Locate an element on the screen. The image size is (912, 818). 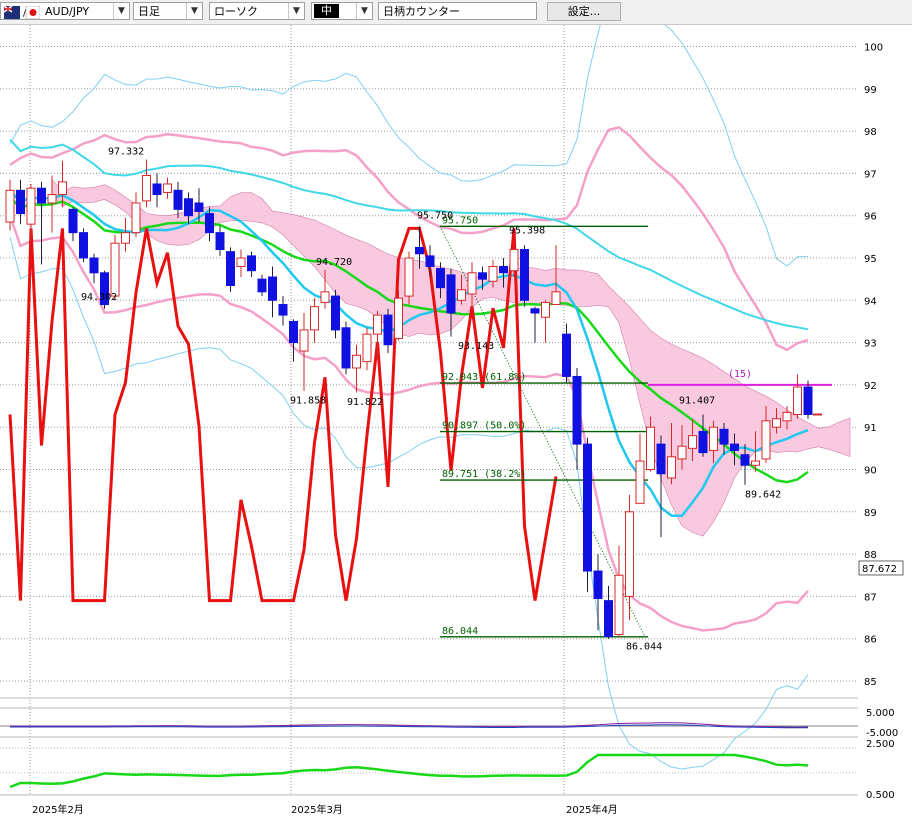
fib-label: 89.751 (38.2%) is located at coordinates (484, 474).